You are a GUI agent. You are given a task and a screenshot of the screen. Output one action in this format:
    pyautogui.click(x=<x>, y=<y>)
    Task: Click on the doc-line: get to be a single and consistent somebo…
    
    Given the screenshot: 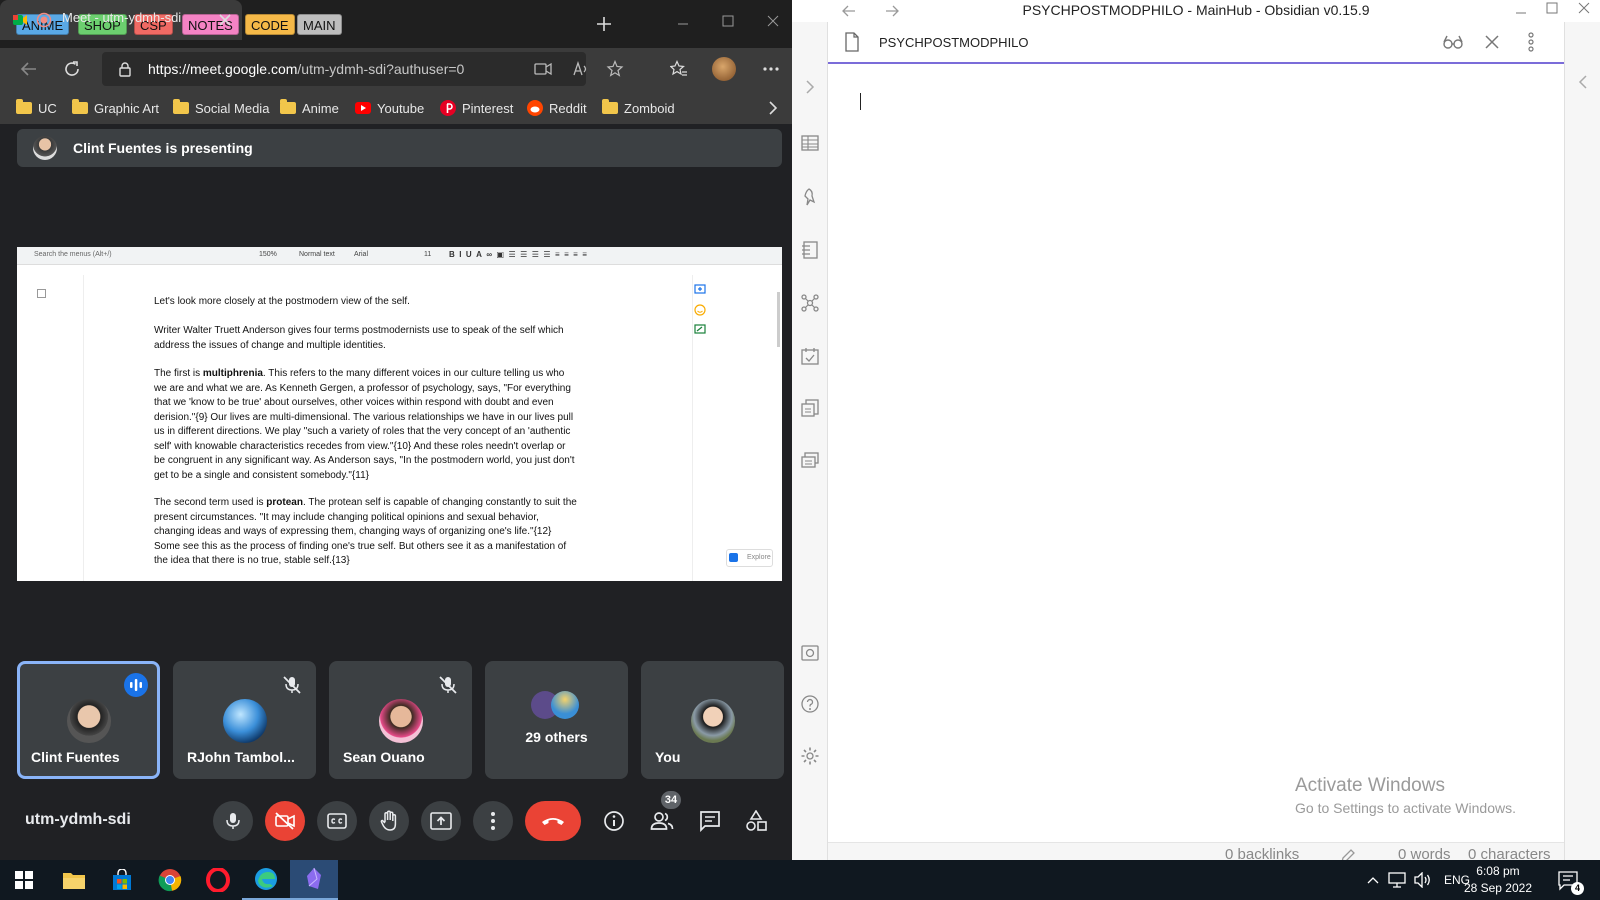 What is the action you would take?
    pyautogui.click(x=261, y=475)
    